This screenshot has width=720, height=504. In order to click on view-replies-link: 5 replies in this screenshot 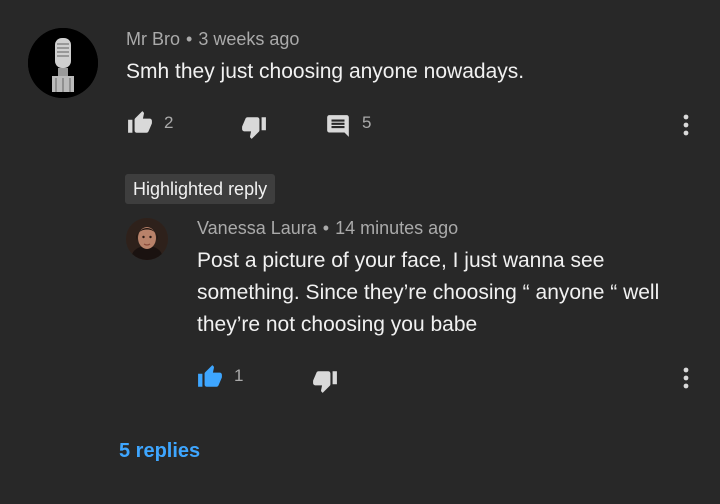, I will do `click(159, 451)`.